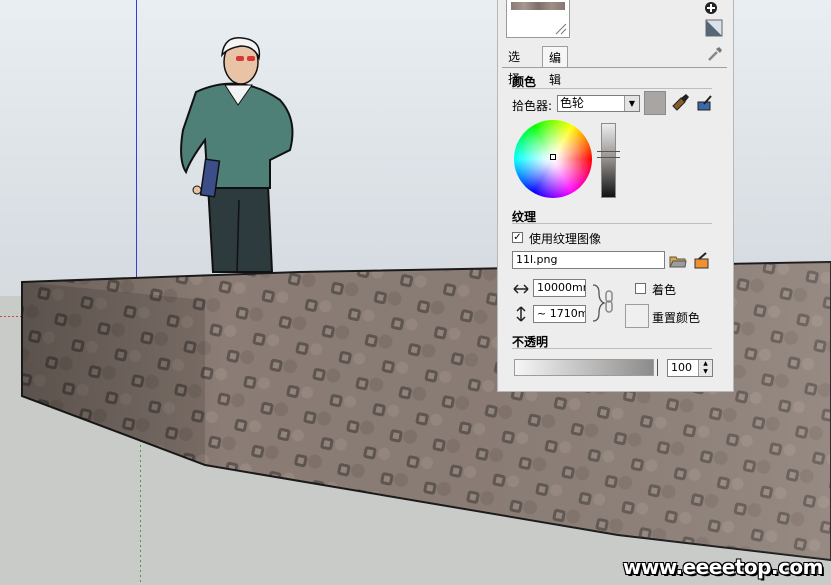  Describe the element at coordinates (555, 66) in the screenshot. I see `tab-edit: 编辑` at that location.